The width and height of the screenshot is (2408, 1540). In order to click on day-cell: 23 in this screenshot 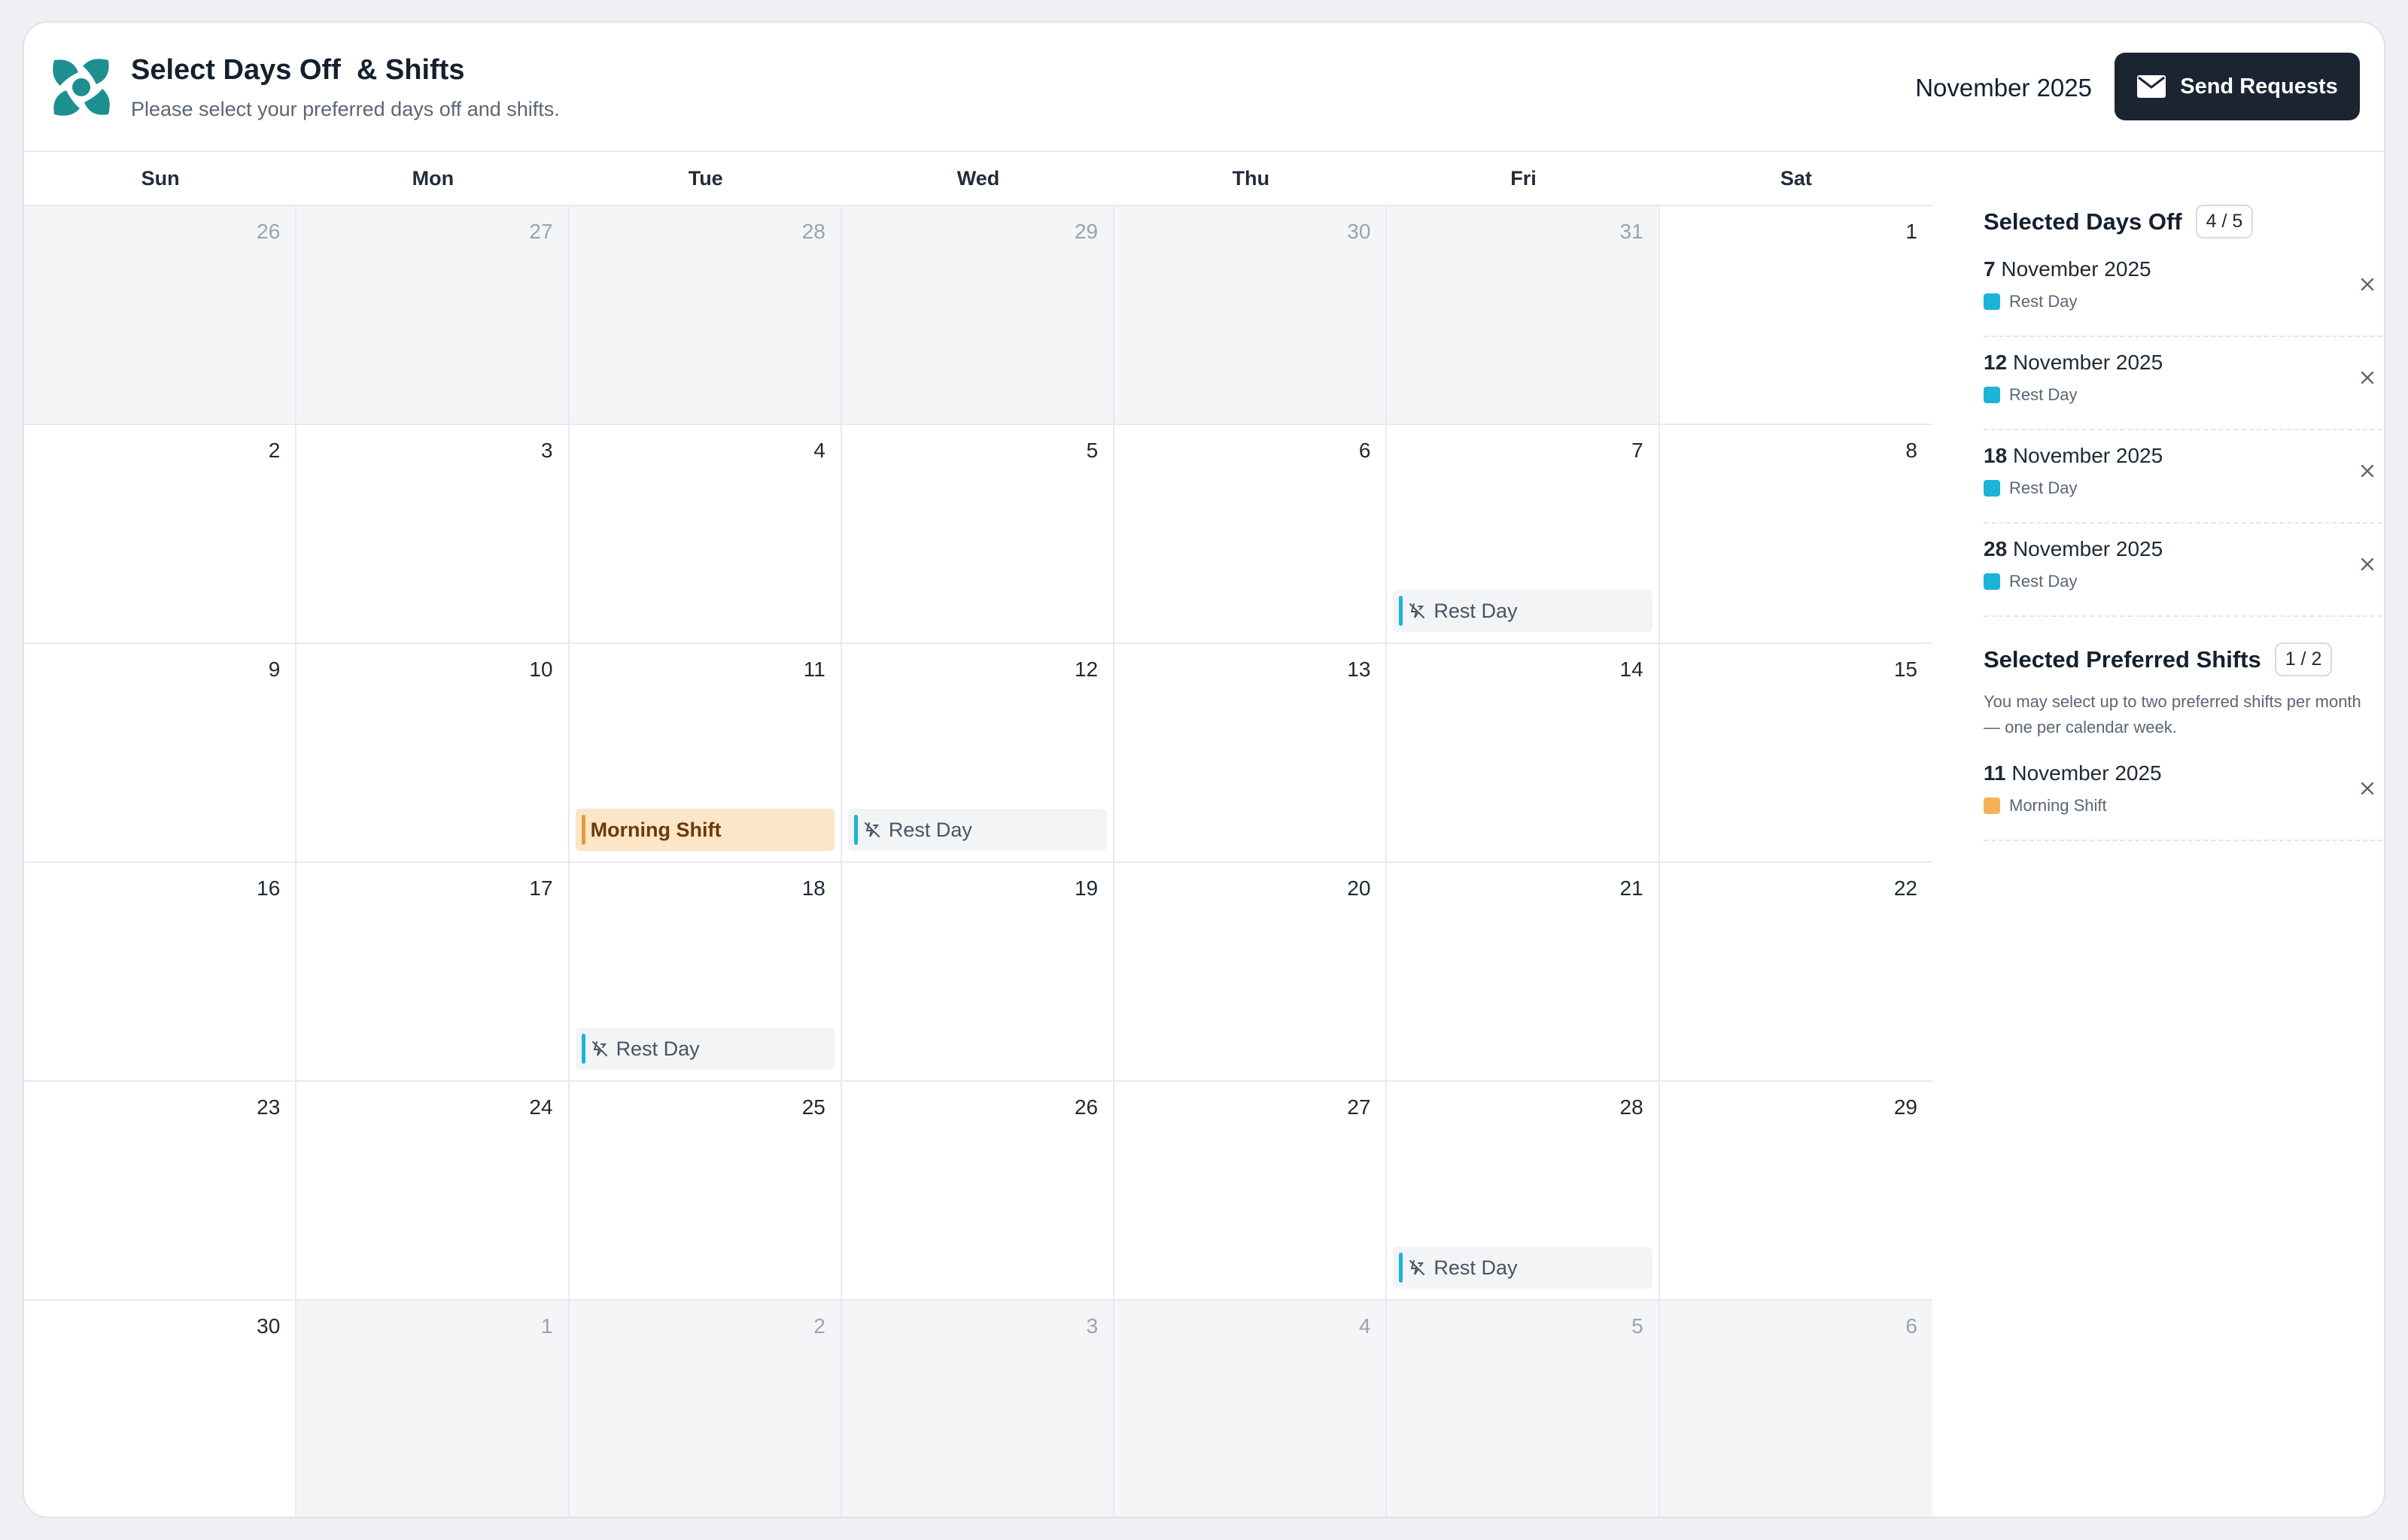, I will do `click(160, 1191)`.